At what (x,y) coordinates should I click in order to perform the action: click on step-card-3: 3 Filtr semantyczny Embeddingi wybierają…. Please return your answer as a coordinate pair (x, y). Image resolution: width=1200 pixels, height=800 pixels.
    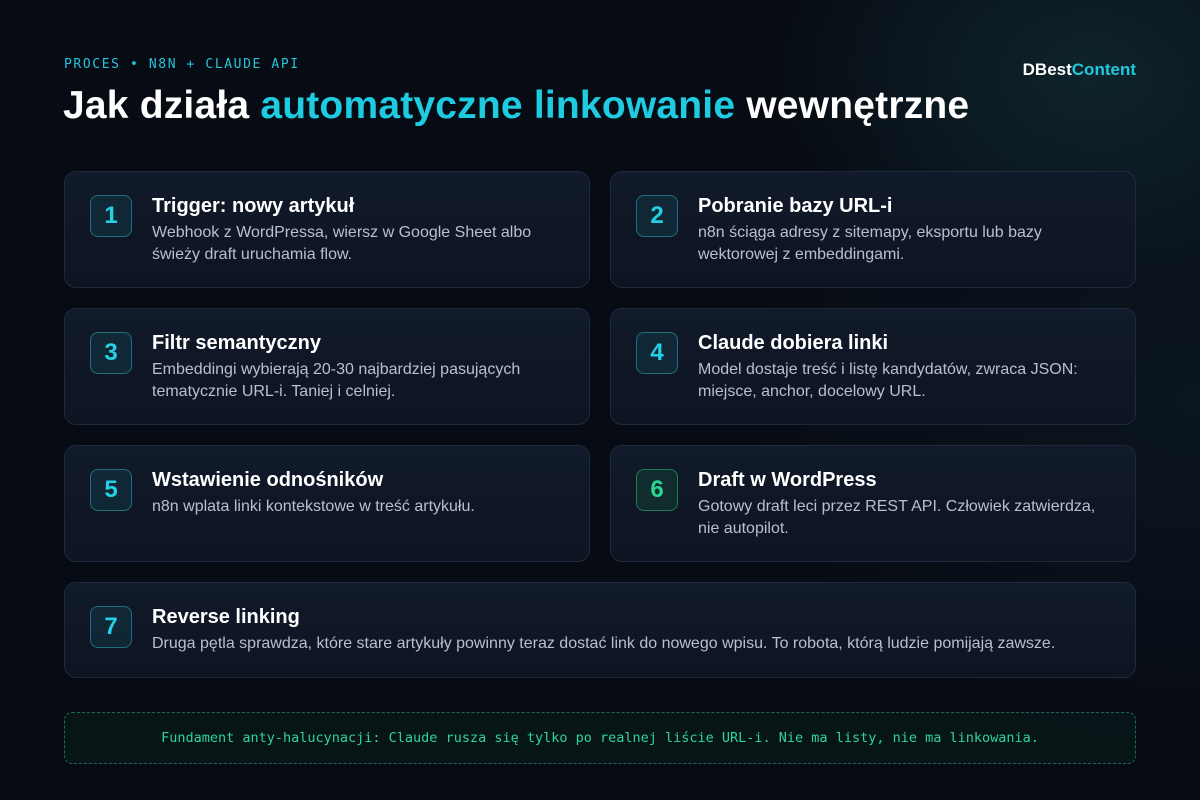
    Looking at the image, I should click on (327, 366).